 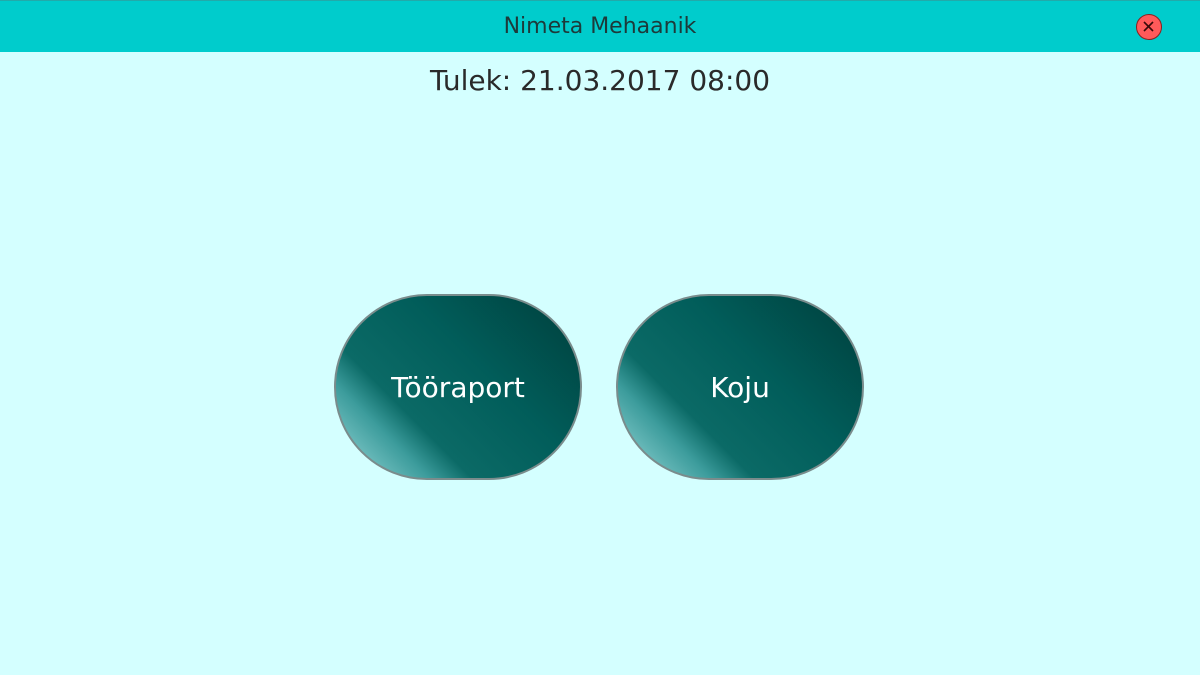 I want to click on go-home-label: Koju, so click(x=740, y=387).